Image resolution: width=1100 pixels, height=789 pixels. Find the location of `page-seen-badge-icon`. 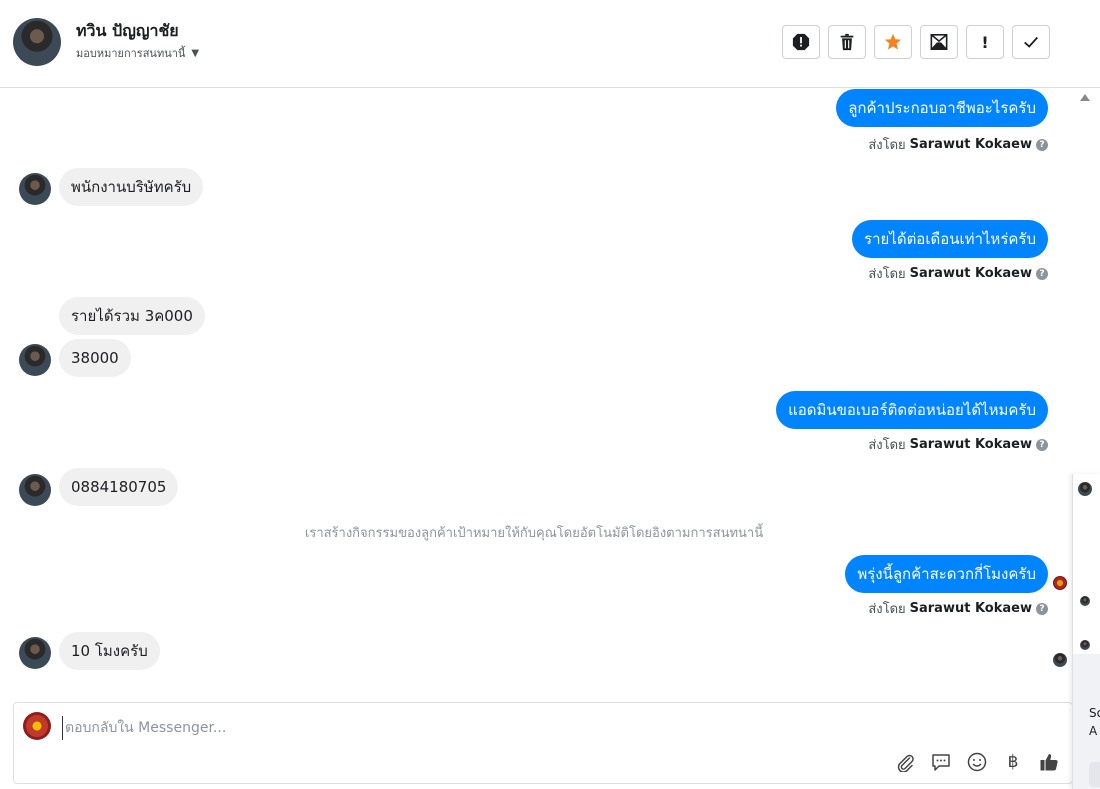

page-seen-badge-icon is located at coordinates (1060, 583).